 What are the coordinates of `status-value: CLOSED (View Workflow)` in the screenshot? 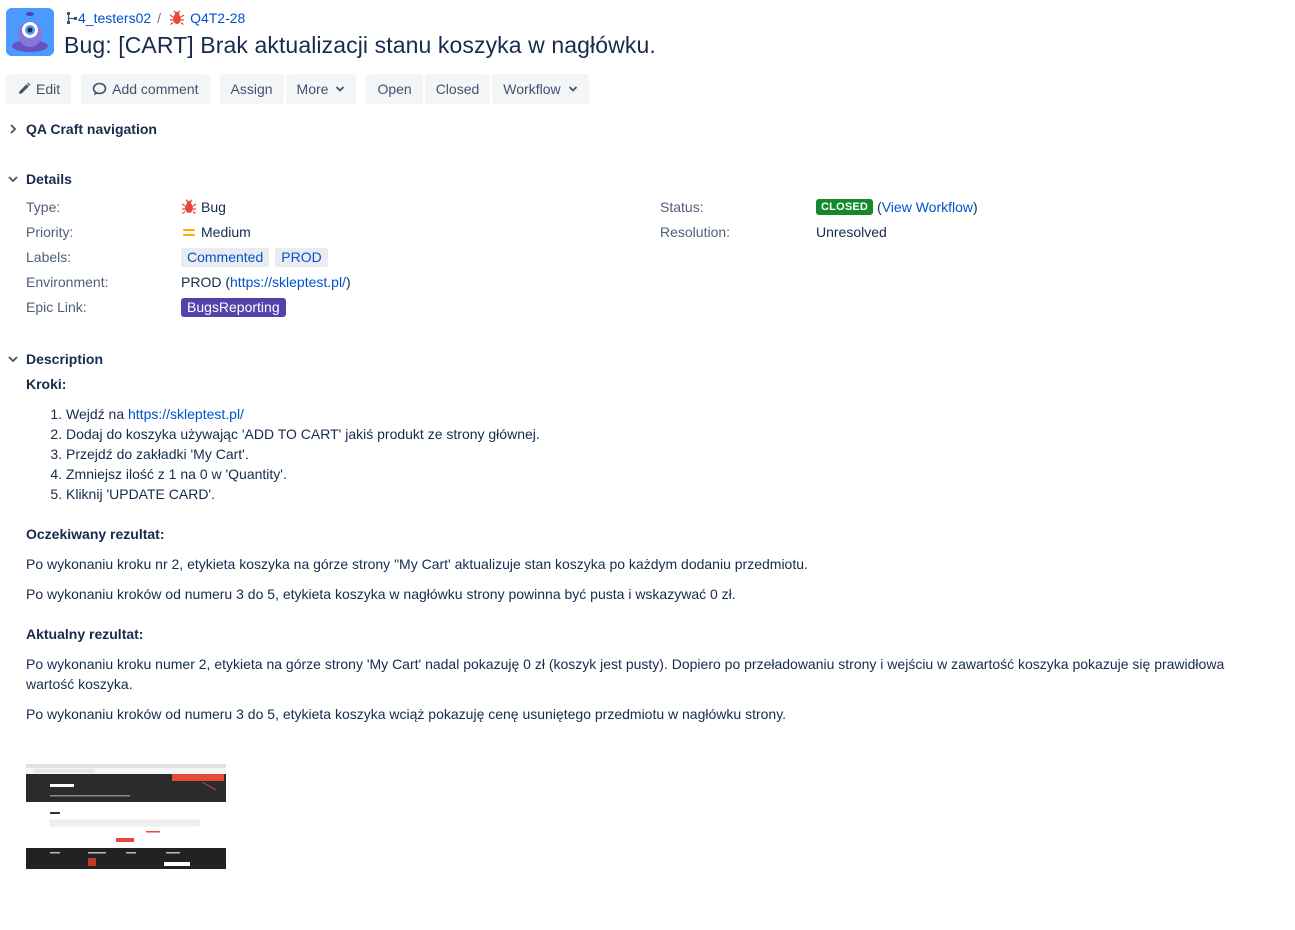 It's located at (897, 207).